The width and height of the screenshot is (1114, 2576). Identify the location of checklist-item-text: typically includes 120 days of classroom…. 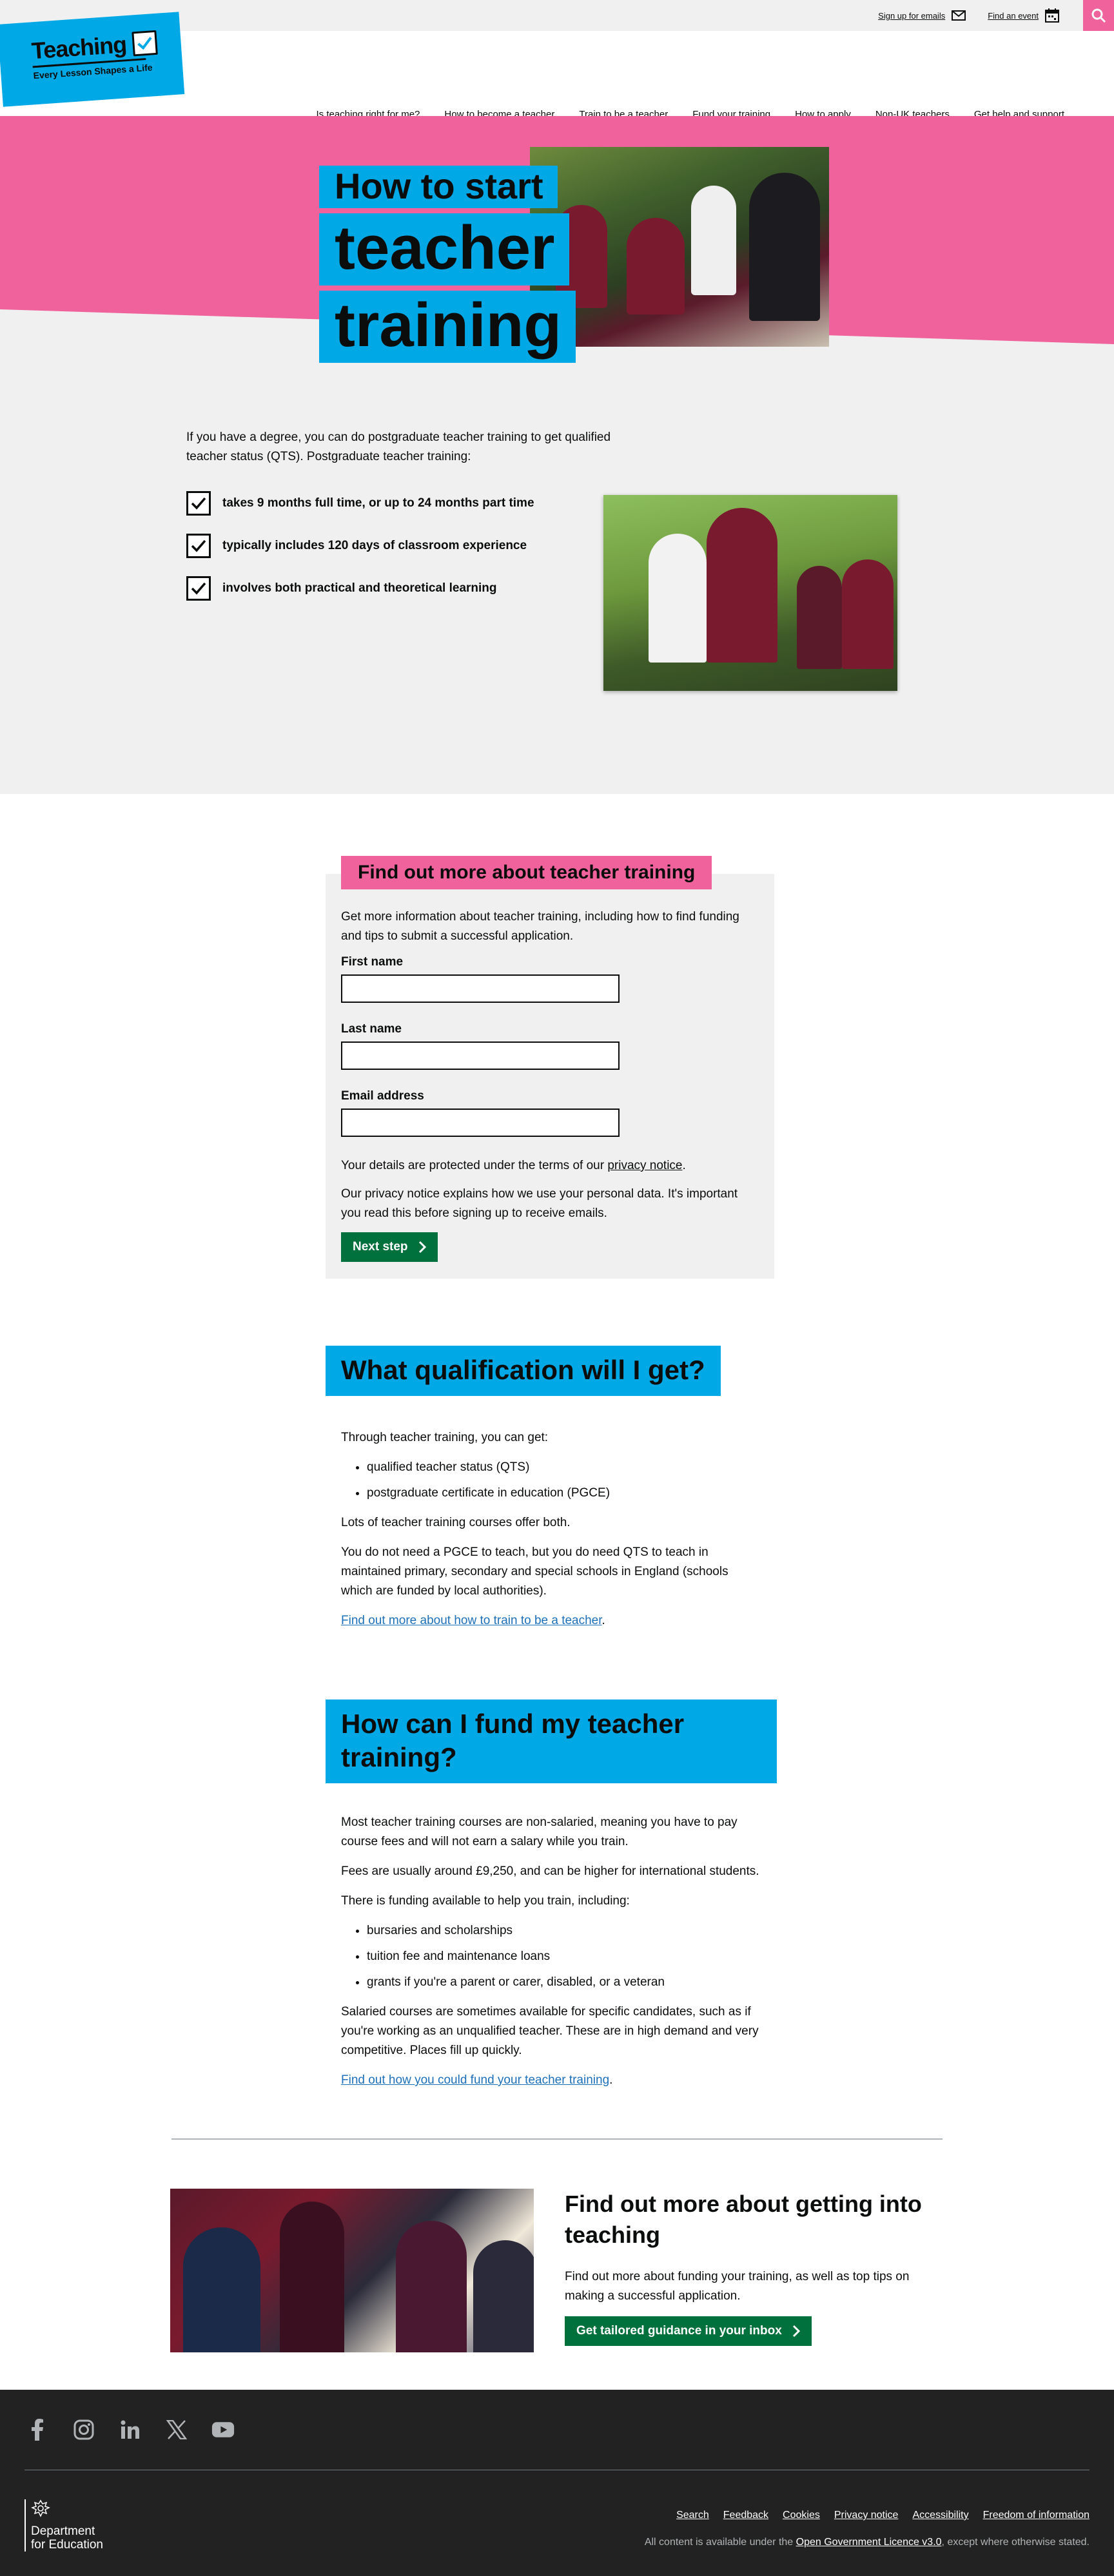
(374, 545).